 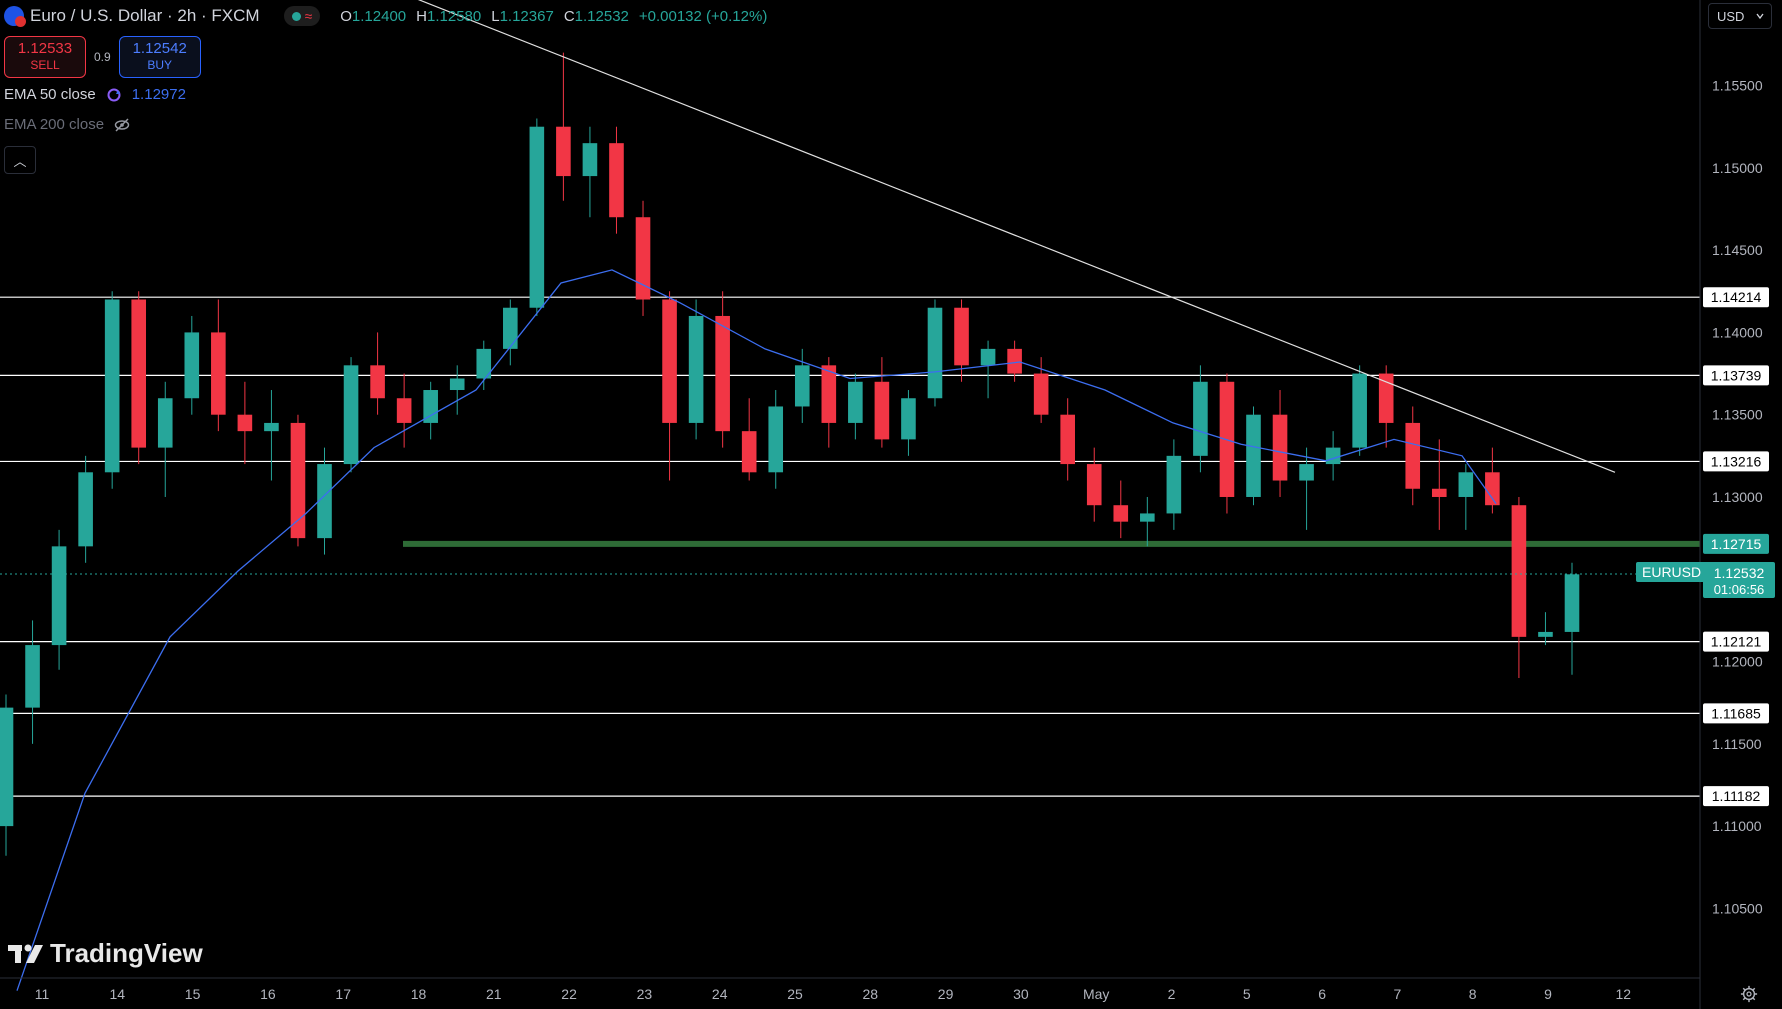 What do you see at coordinates (122, 125) in the screenshot?
I see `eye-off-icon` at bounding box center [122, 125].